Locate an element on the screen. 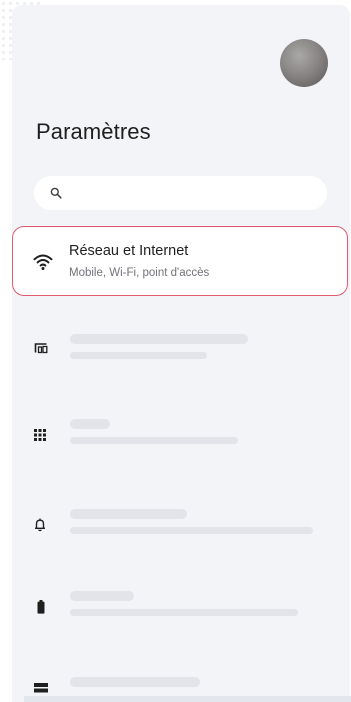 The width and height of the screenshot is (351, 702). apps-grid-icon is located at coordinates (40, 435).